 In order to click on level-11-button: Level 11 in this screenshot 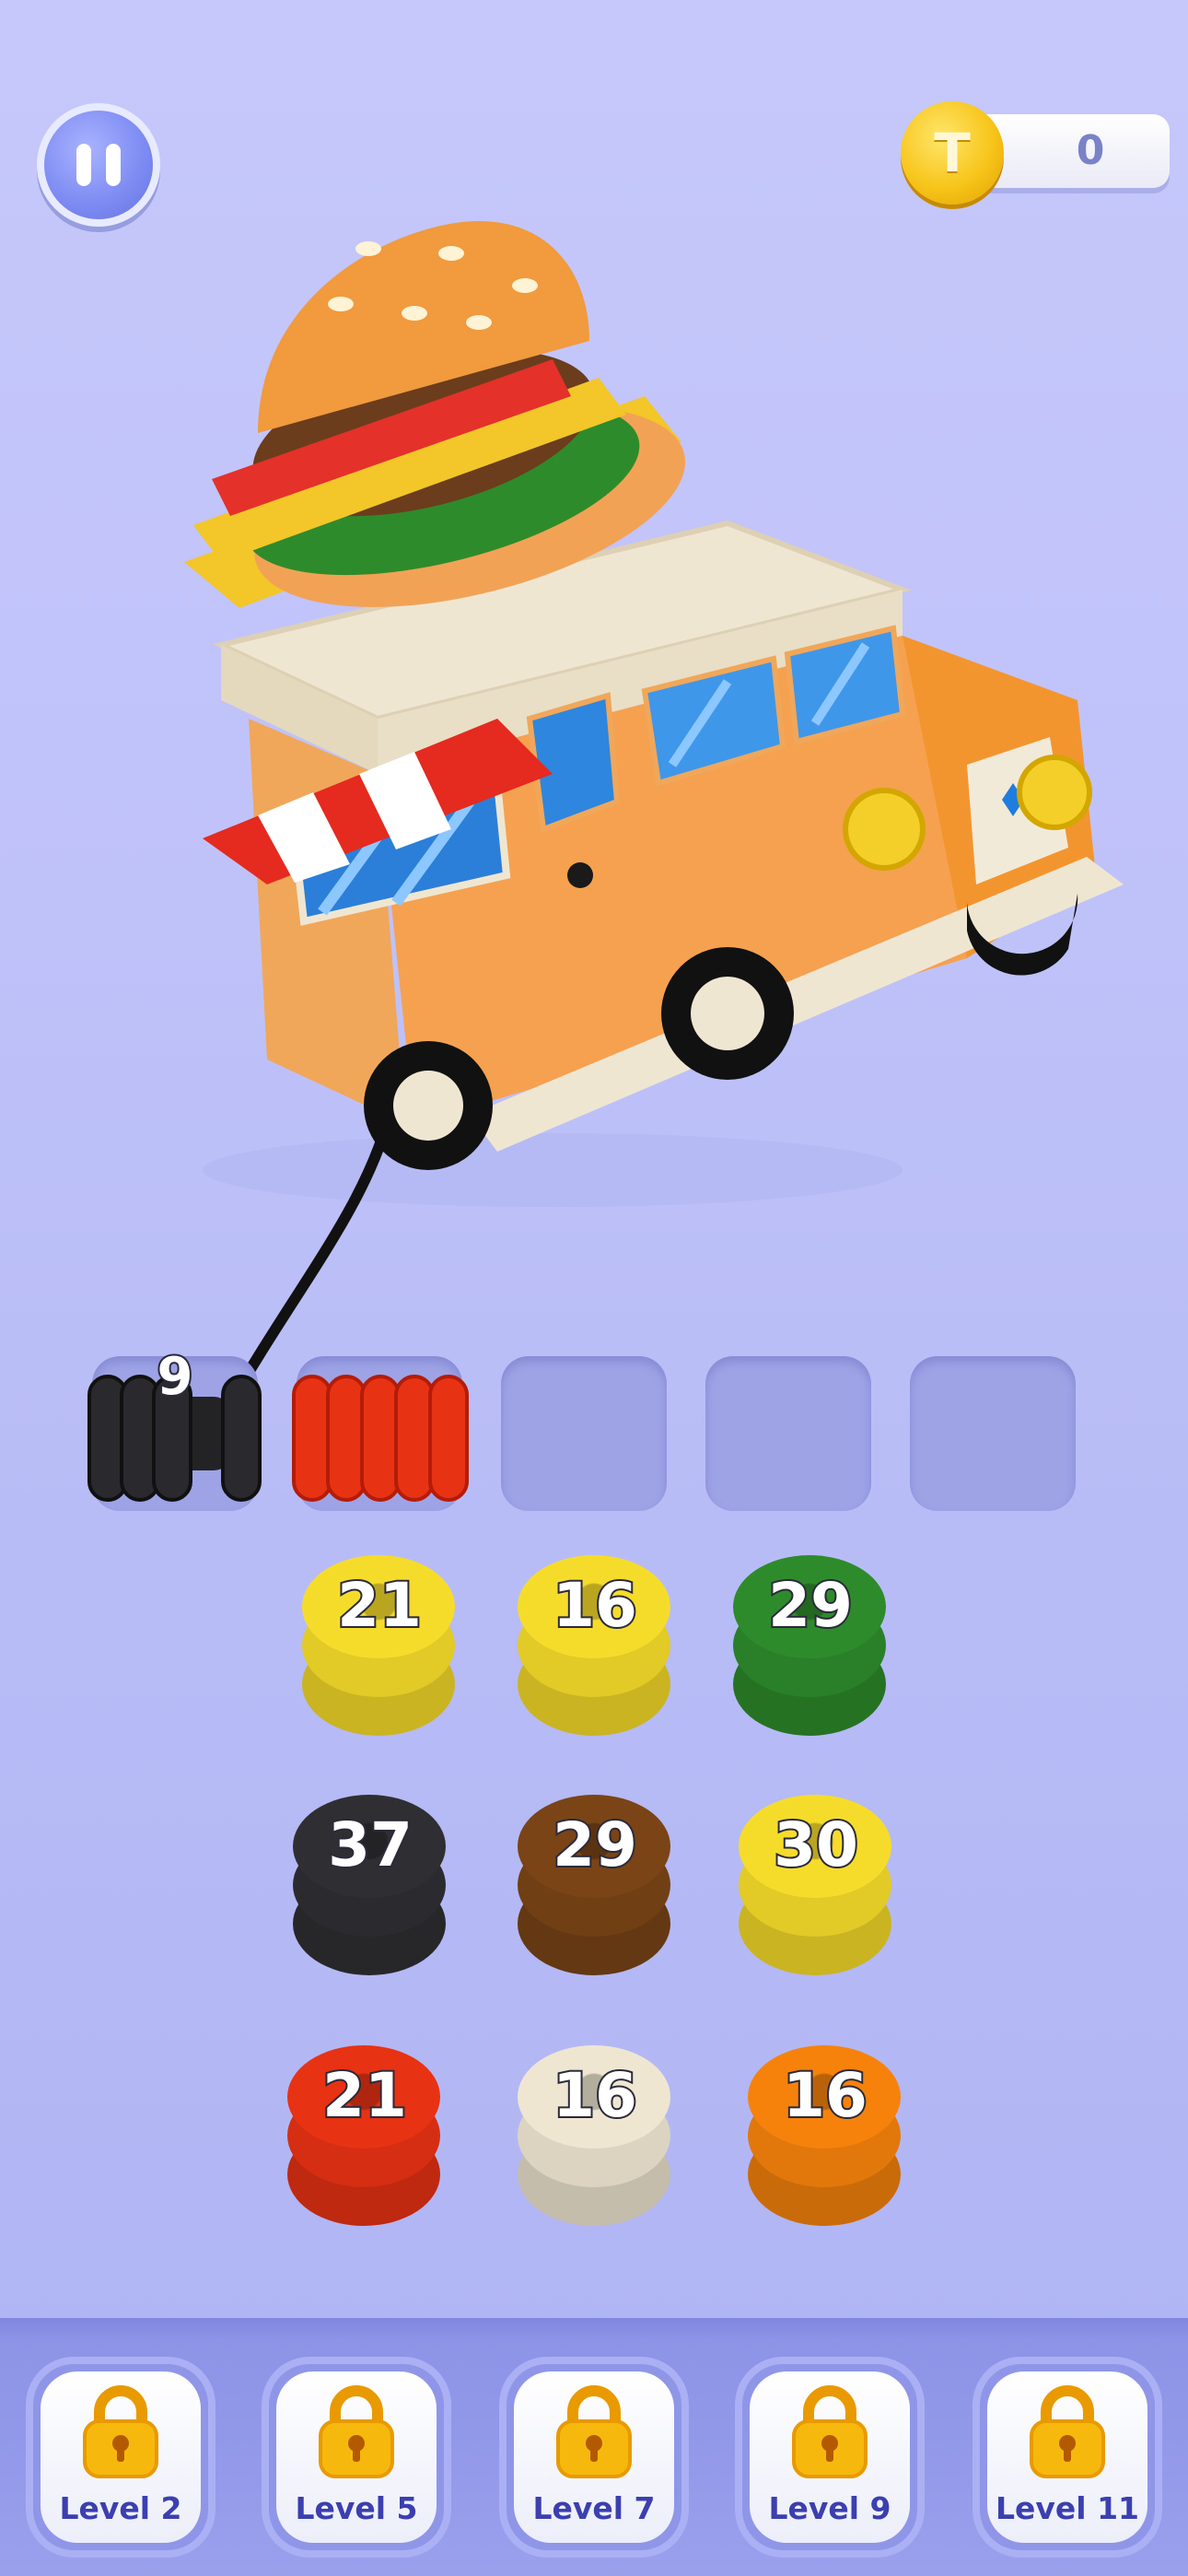, I will do `click(1067, 2457)`.